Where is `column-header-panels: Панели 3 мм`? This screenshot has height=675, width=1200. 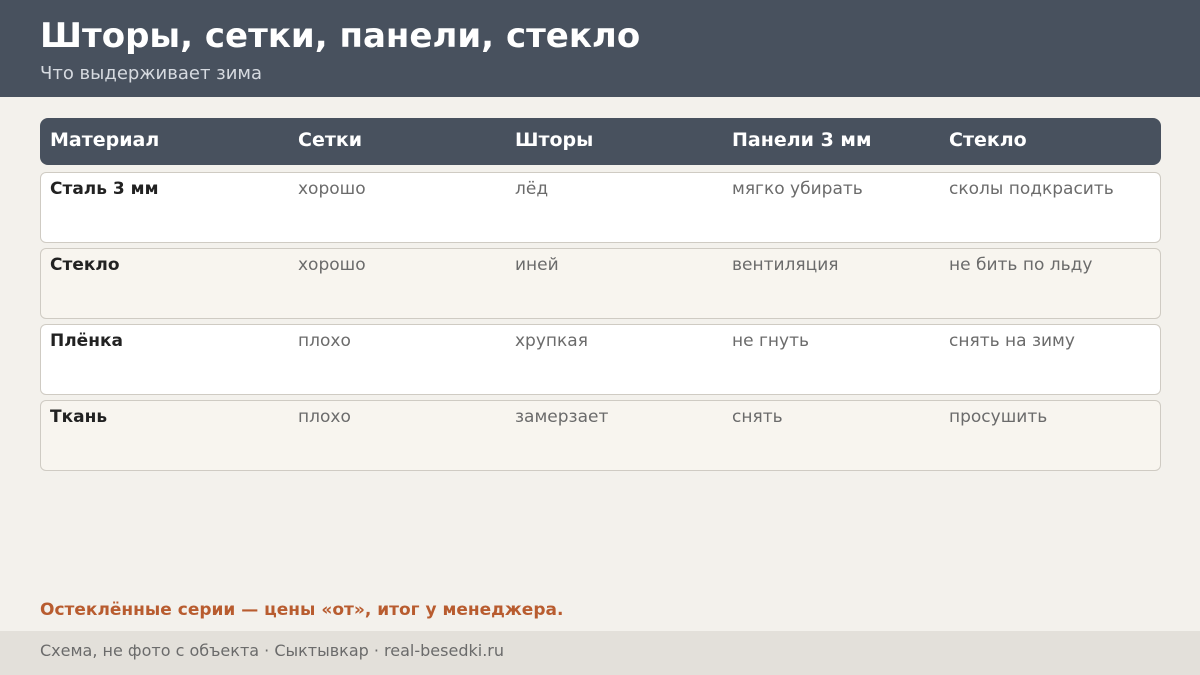
column-header-panels: Панели 3 мм is located at coordinates (802, 140).